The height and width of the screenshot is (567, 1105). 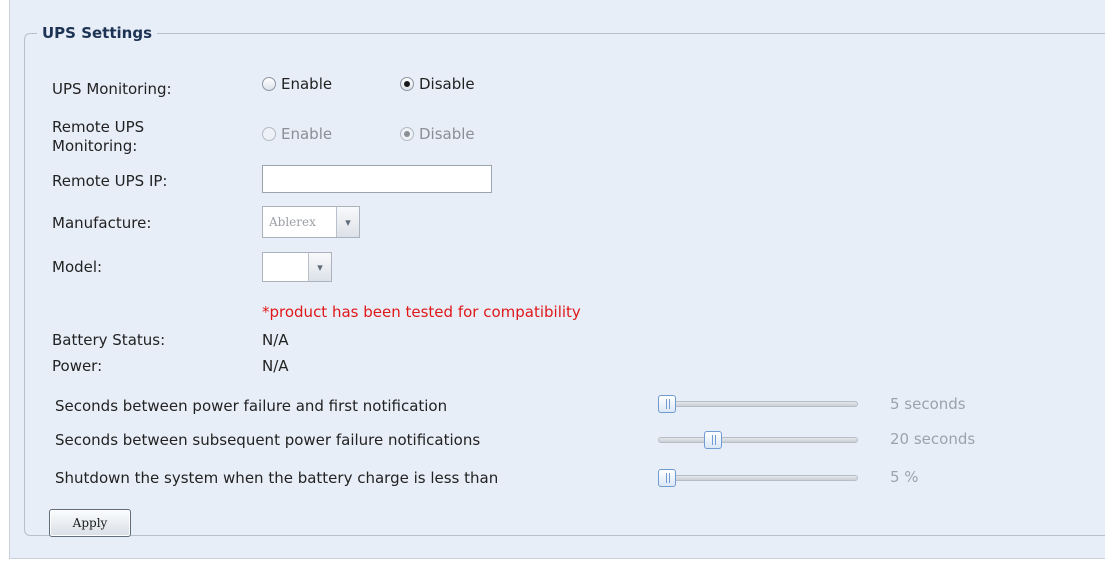 What do you see at coordinates (712, 440) in the screenshot?
I see `subsequent-notification-slider-handle` at bounding box center [712, 440].